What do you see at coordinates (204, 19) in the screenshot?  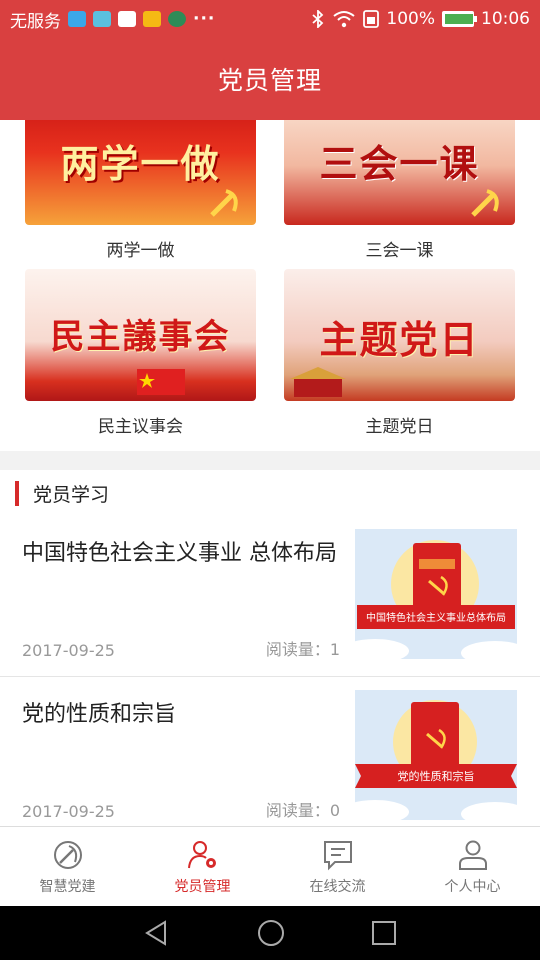 I see `more-notifications-icon: ···` at bounding box center [204, 19].